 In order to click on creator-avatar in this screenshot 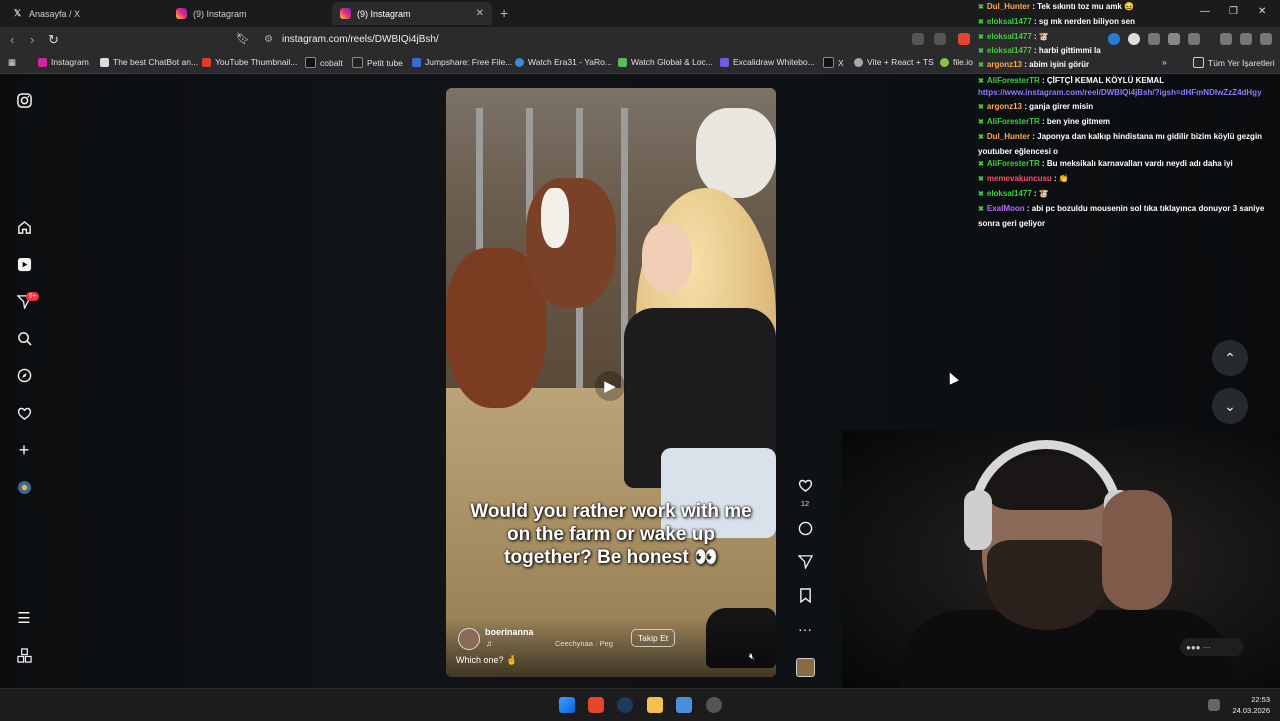, I will do `click(469, 639)`.